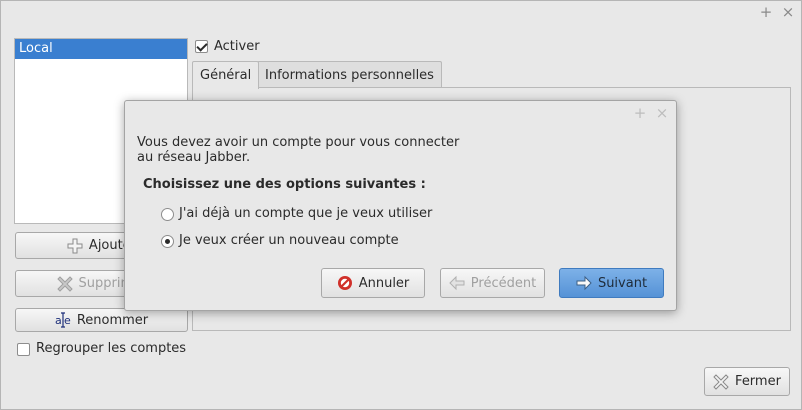 Image resolution: width=802 pixels, height=410 pixels. I want to click on rename-text-icon: a e, so click(63, 320).